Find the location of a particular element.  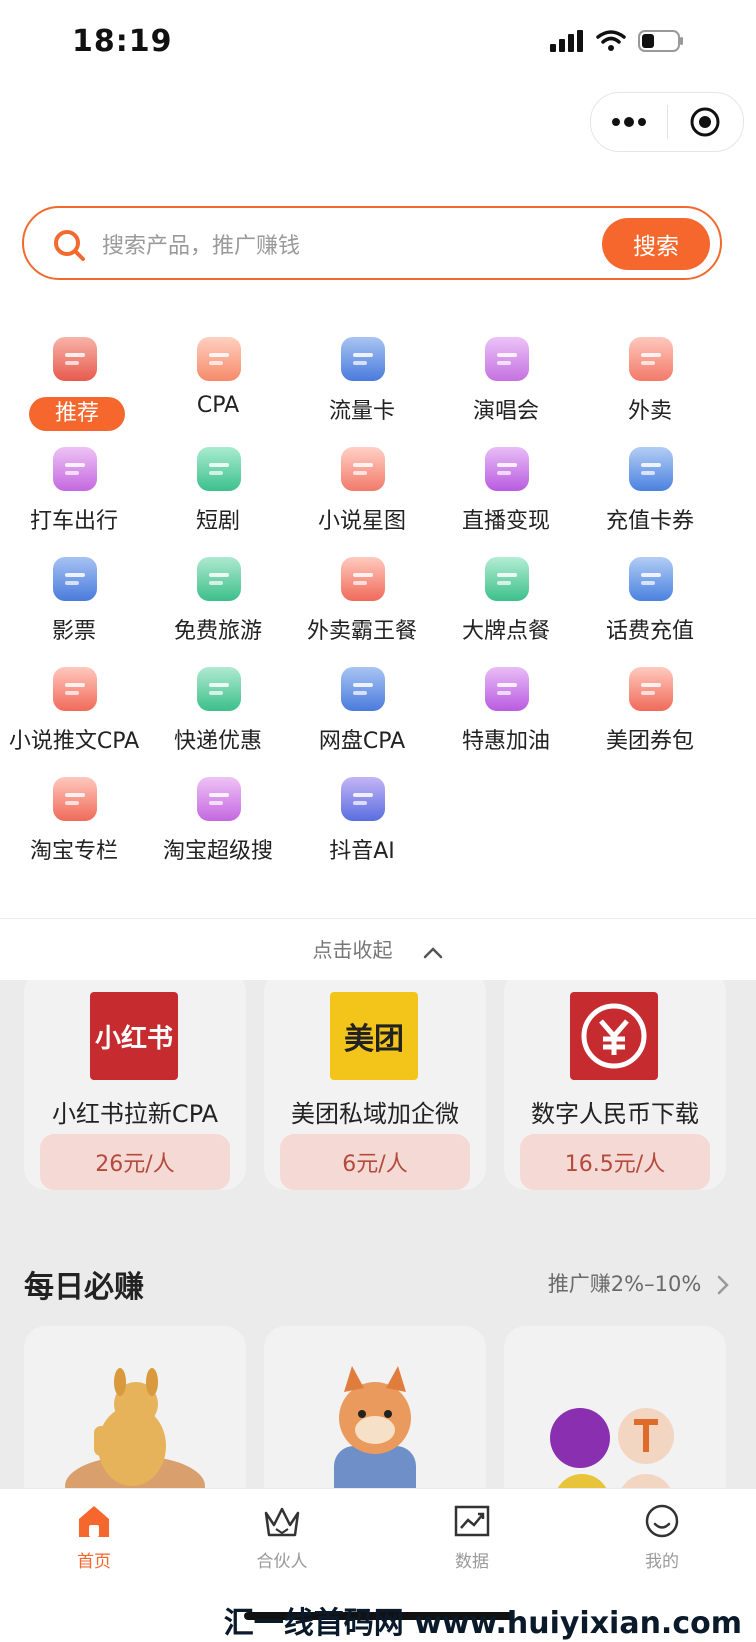

category-item: 充值卡券 is located at coordinates (650, 490).